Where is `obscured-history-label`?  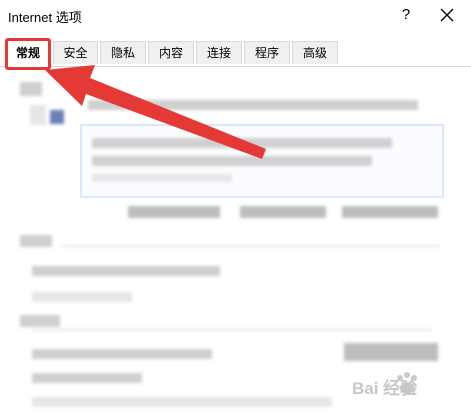
obscured-history-label is located at coordinates (87, 378).